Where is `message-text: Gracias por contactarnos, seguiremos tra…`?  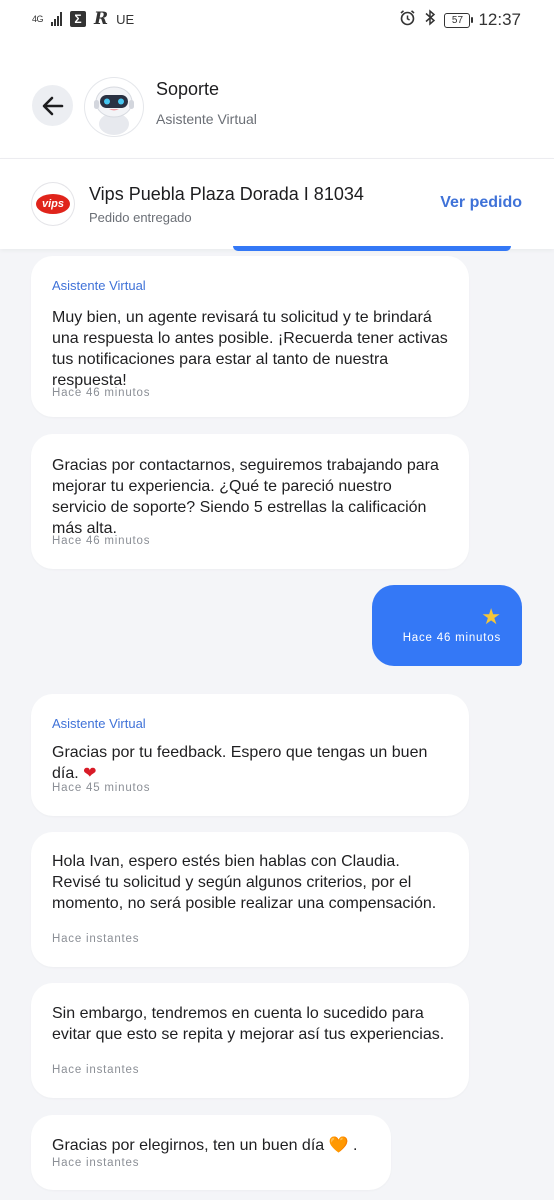
message-text: Gracias por contactarnos, seguiremos tra… is located at coordinates (245, 497).